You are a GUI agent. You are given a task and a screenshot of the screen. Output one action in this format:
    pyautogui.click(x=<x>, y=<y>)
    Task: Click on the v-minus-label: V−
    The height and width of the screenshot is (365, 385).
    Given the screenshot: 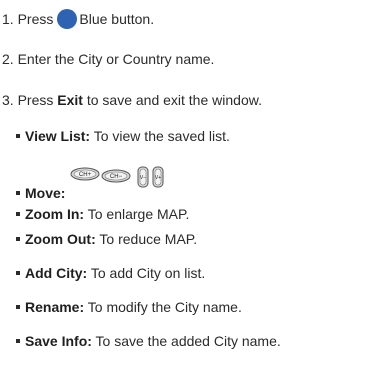 What is the action you would take?
    pyautogui.click(x=143, y=178)
    